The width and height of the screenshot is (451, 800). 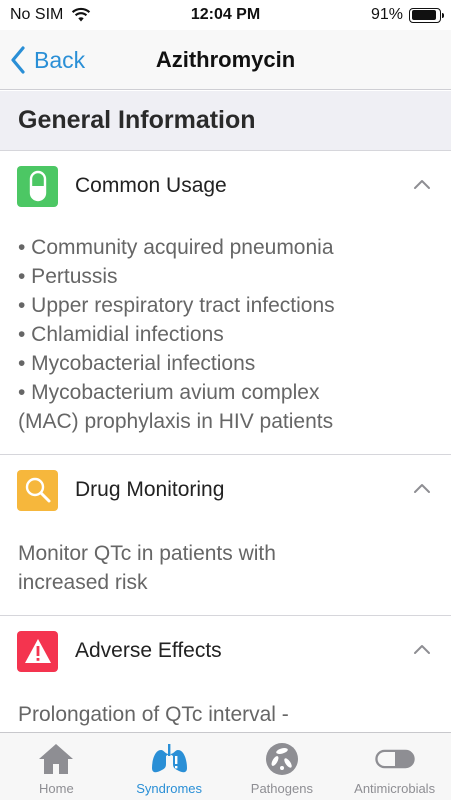 What do you see at coordinates (169, 788) in the screenshot?
I see `tab-label: Syndromes` at bounding box center [169, 788].